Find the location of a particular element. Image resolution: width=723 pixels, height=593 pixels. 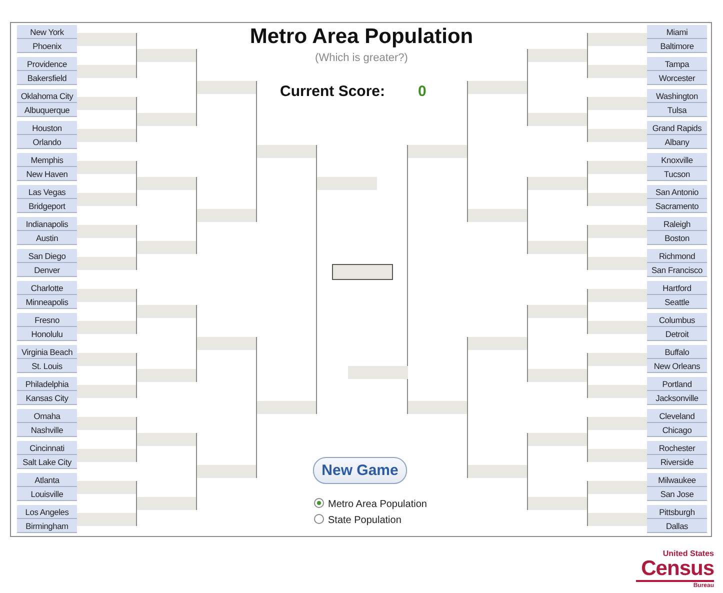

team-entry: Chicago is located at coordinates (677, 430).